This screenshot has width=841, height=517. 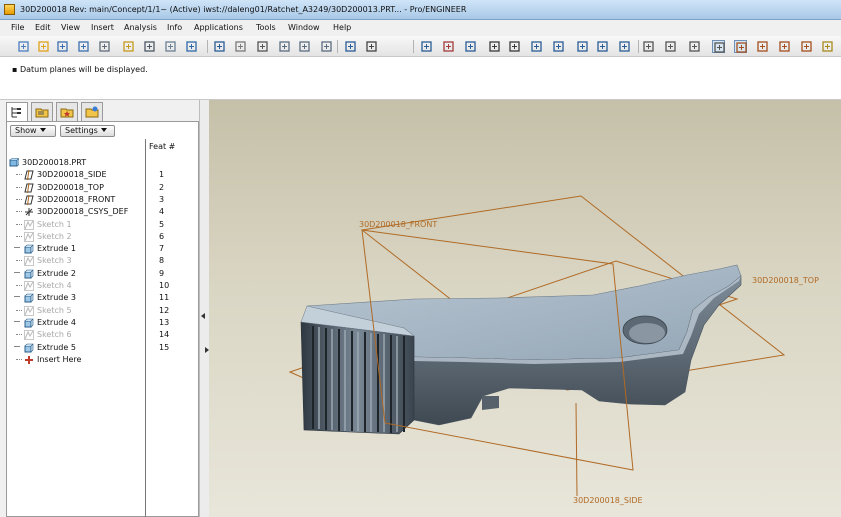 I want to click on tree-item: Extrude 4 13, so click(x=100, y=323).